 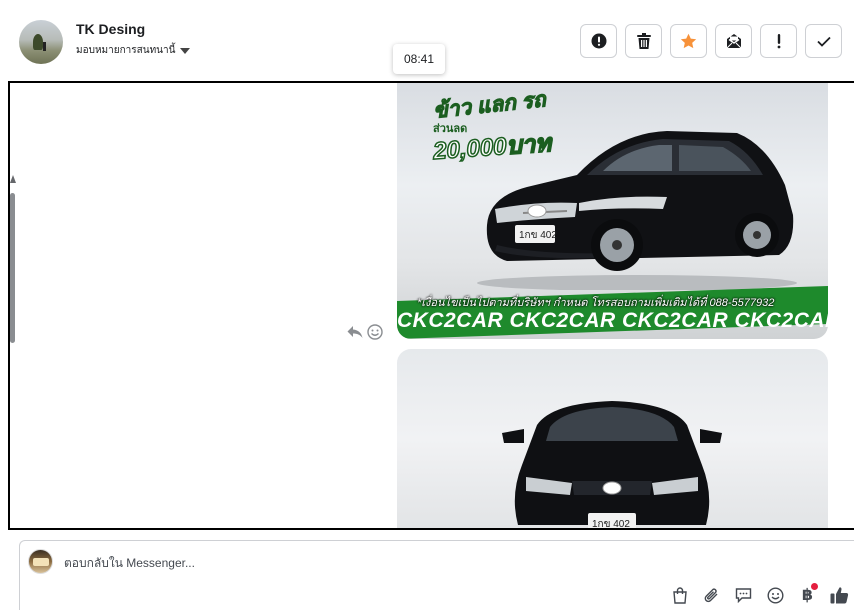 I want to click on contact-name: TK Desing, so click(x=110, y=29).